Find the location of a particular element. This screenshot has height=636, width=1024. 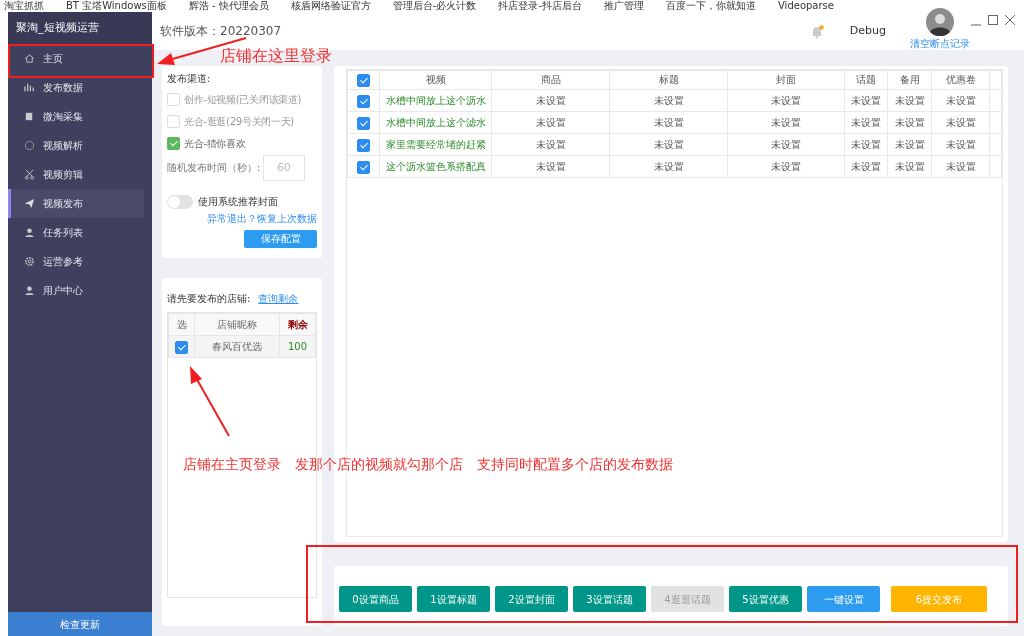

bookmark-link: 推广管理 is located at coordinates (624, 6).